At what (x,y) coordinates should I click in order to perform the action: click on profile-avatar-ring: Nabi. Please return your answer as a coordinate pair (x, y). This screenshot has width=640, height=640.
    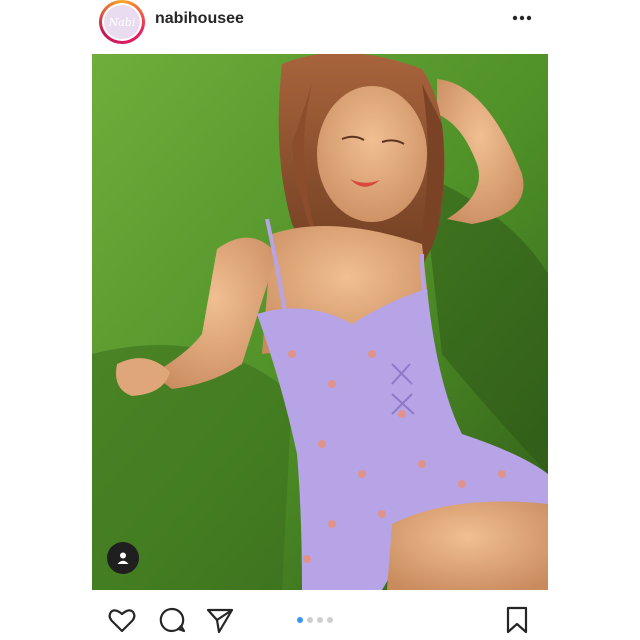
    Looking at the image, I should click on (122, 22).